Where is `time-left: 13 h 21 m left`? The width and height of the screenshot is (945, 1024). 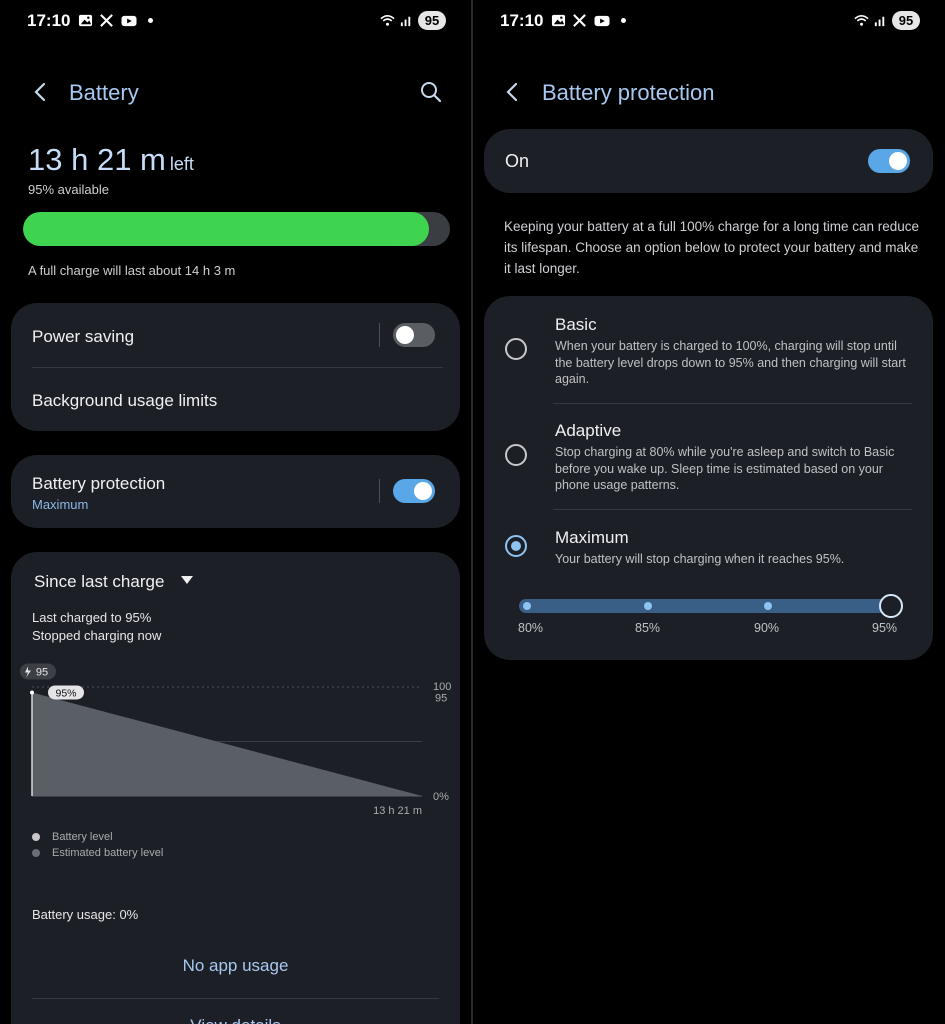 time-left: 13 h 21 m left is located at coordinates (111, 160).